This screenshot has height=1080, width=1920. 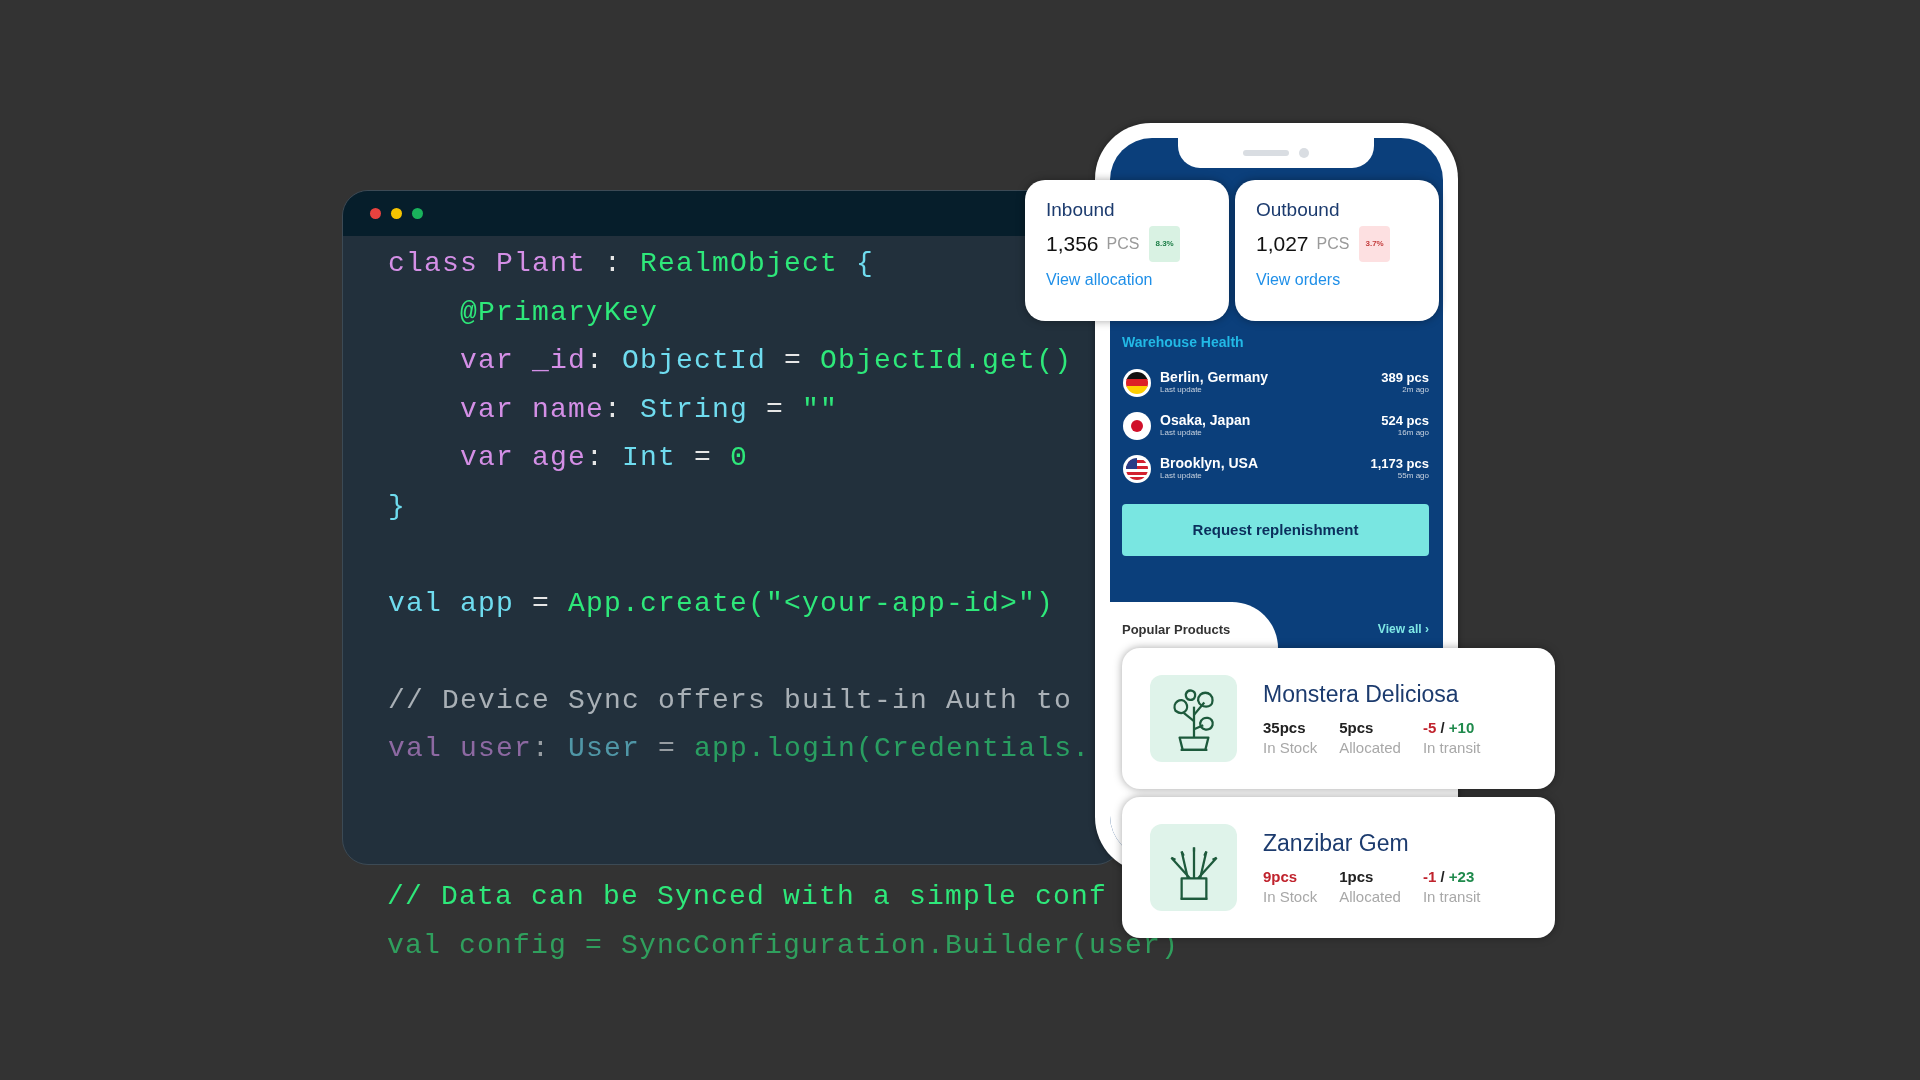 I want to click on stock-count: 1,173 pcs, so click(x=1399, y=463).